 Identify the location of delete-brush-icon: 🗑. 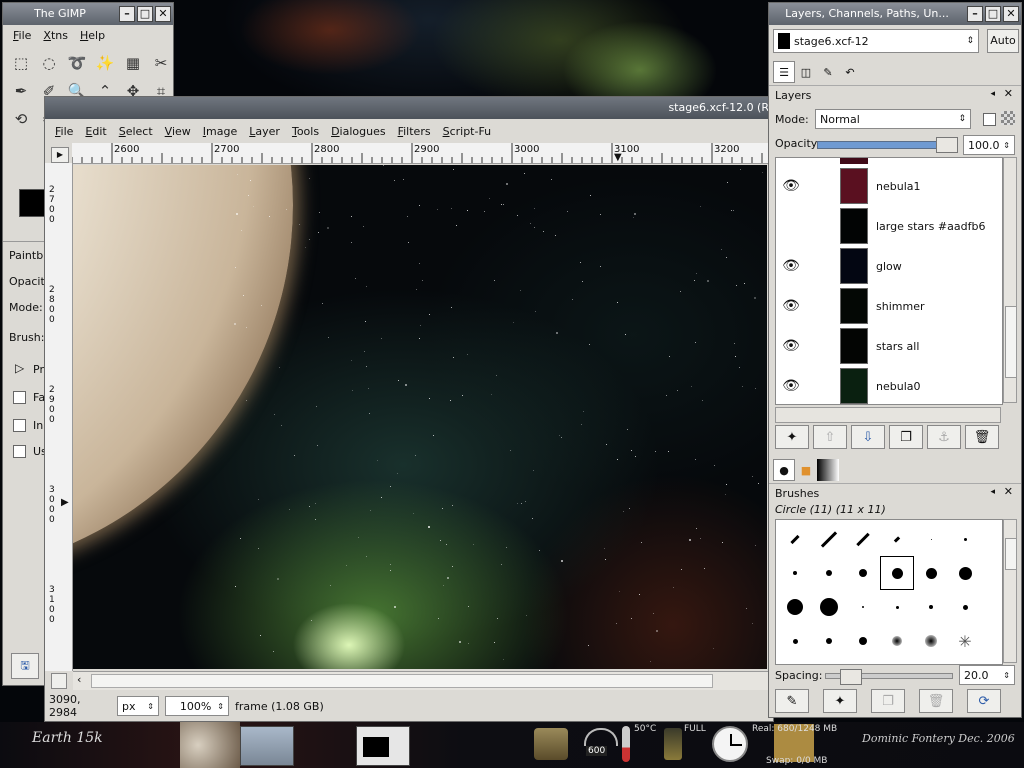
(936, 701).